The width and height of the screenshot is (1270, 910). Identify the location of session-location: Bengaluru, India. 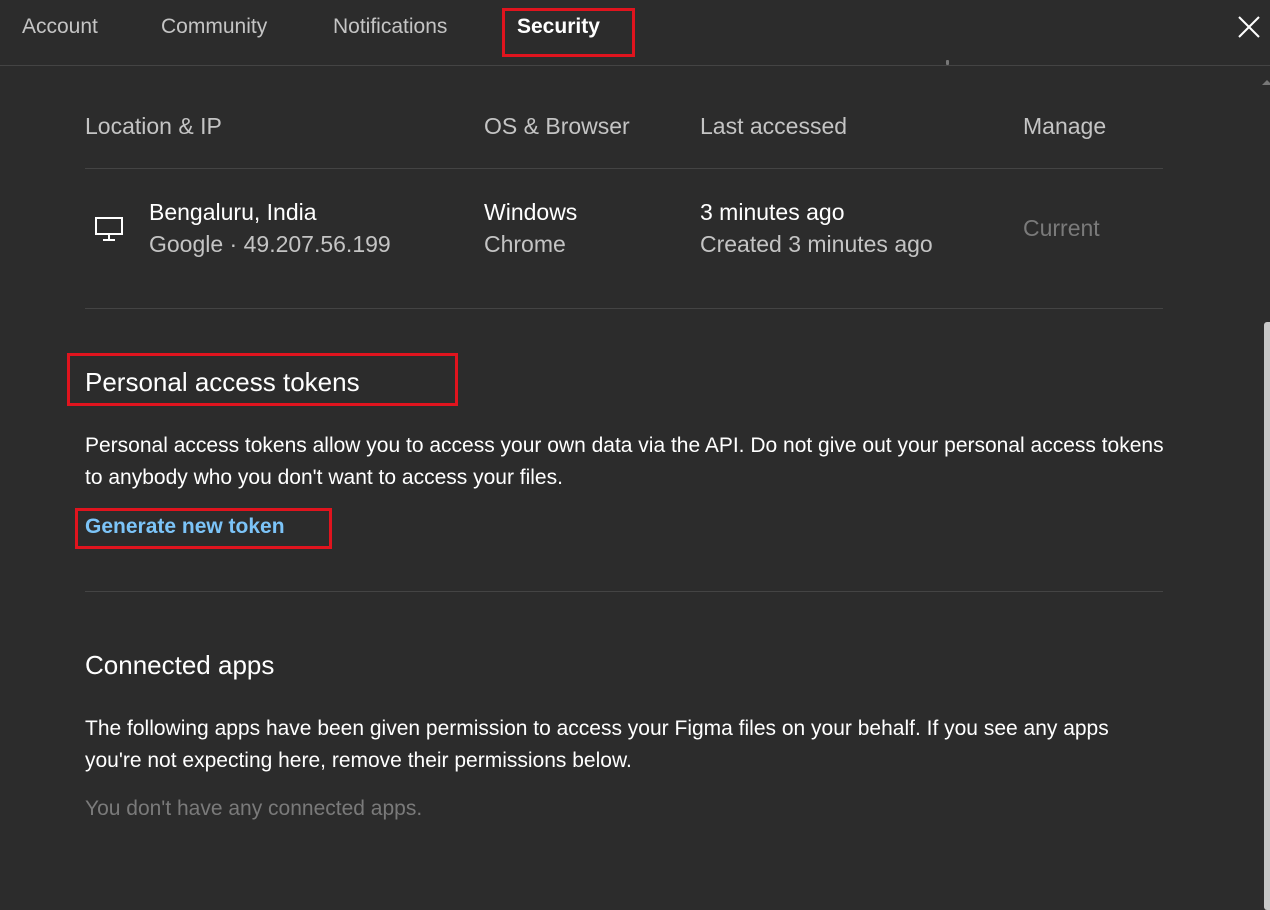
(233, 212).